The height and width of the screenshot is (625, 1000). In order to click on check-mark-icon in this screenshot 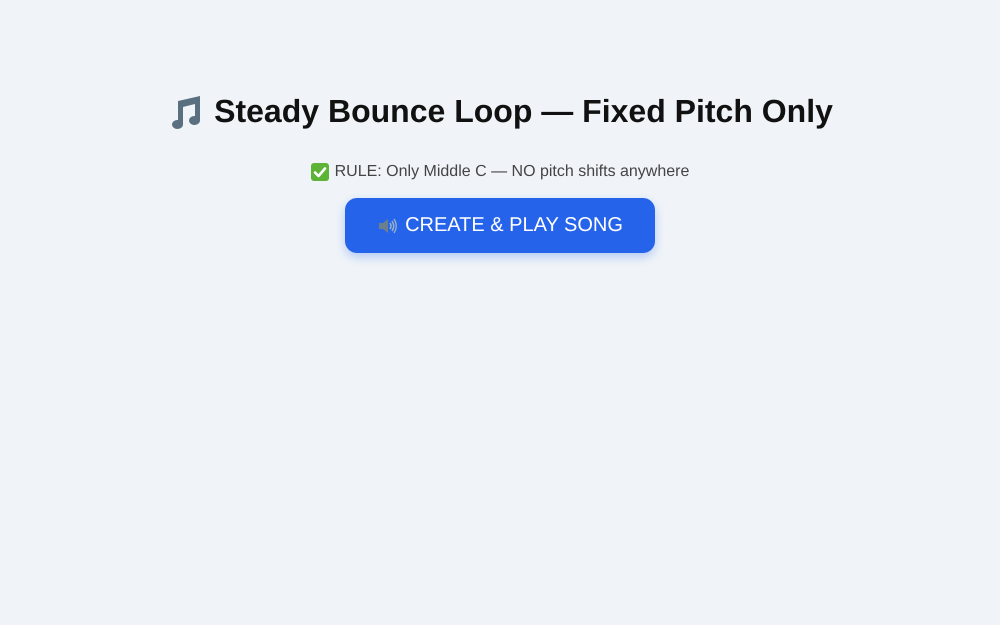, I will do `click(319, 172)`.